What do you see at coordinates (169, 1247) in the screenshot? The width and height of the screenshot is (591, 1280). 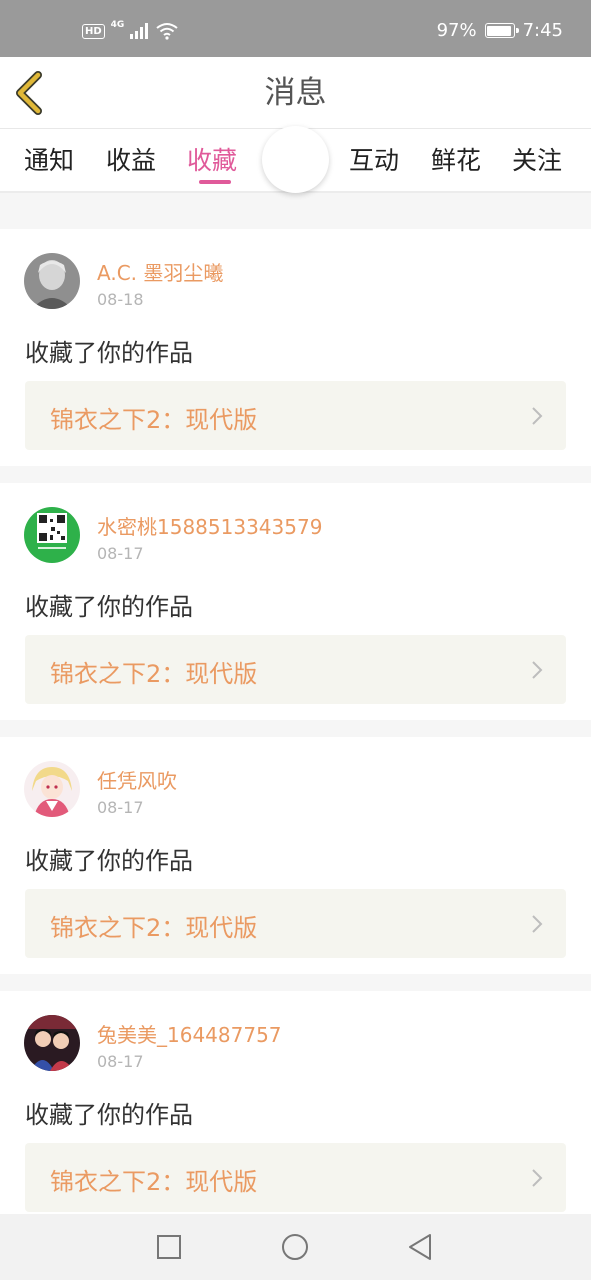 I see `recents-square-icon` at bounding box center [169, 1247].